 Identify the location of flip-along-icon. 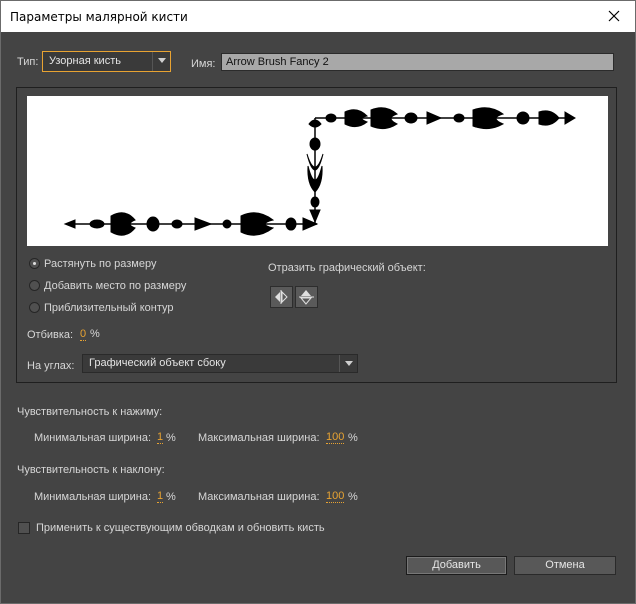
(281, 297).